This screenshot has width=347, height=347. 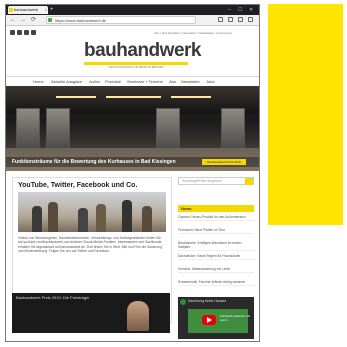 I want to click on nav-item-newsletter: Newsletter, so click(x=190, y=81).